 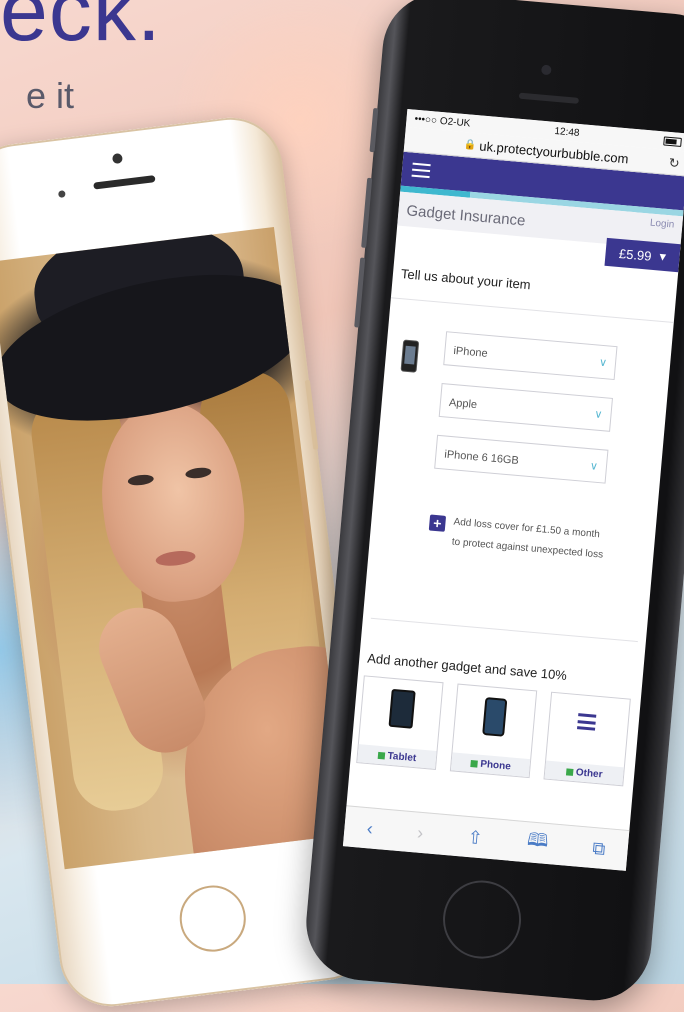 What do you see at coordinates (525, 407) in the screenshot?
I see `make-select: Apple ∨` at bounding box center [525, 407].